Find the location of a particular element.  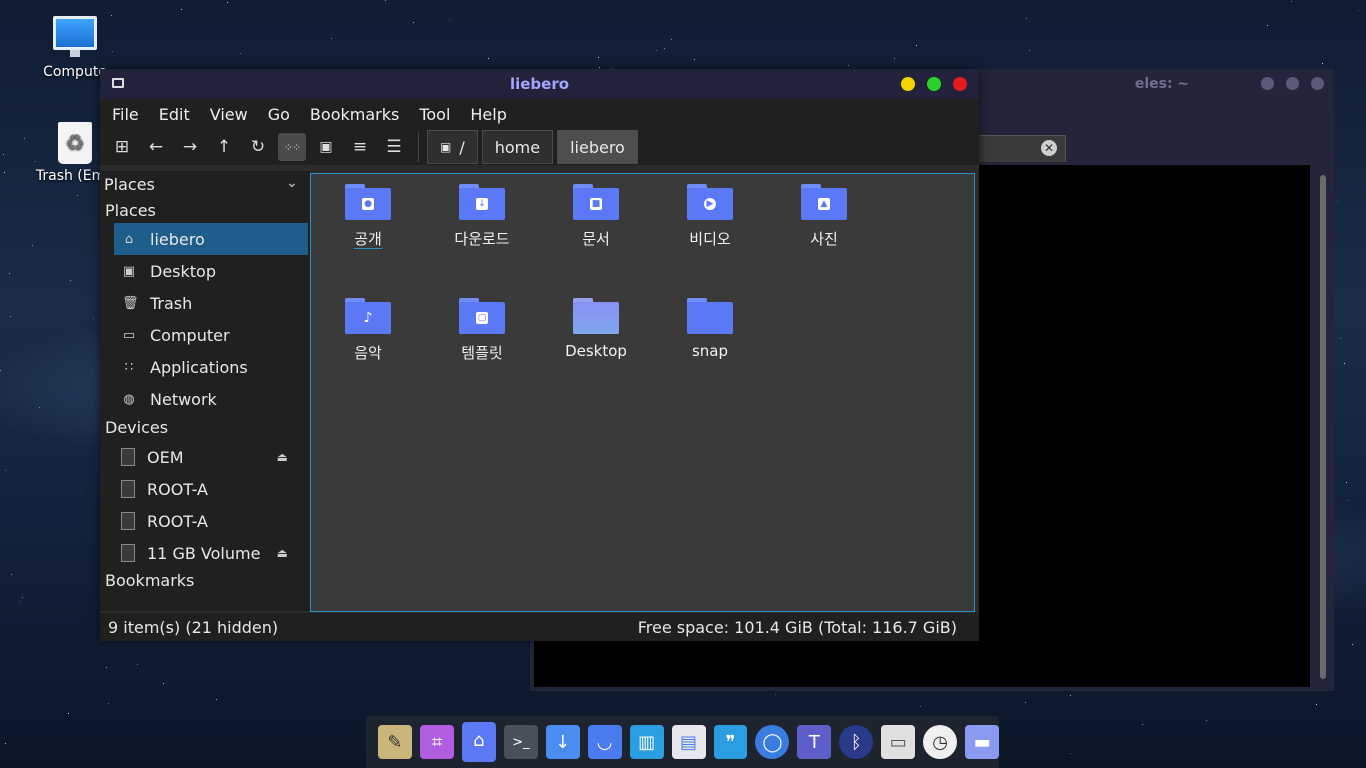

file-label: snap is located at coordinates (710, 351).